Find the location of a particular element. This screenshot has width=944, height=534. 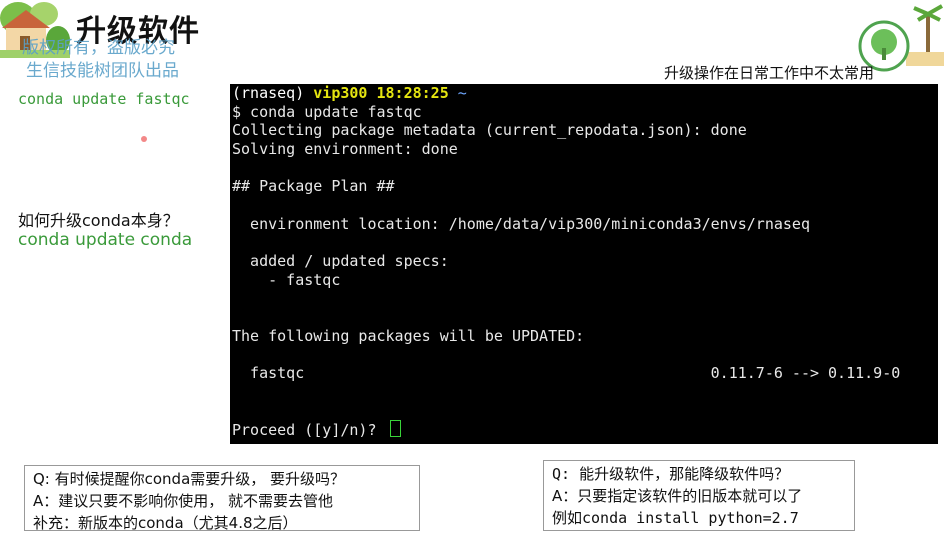

prompt-time: 18:28:25 is located at coordinates (412, 93).